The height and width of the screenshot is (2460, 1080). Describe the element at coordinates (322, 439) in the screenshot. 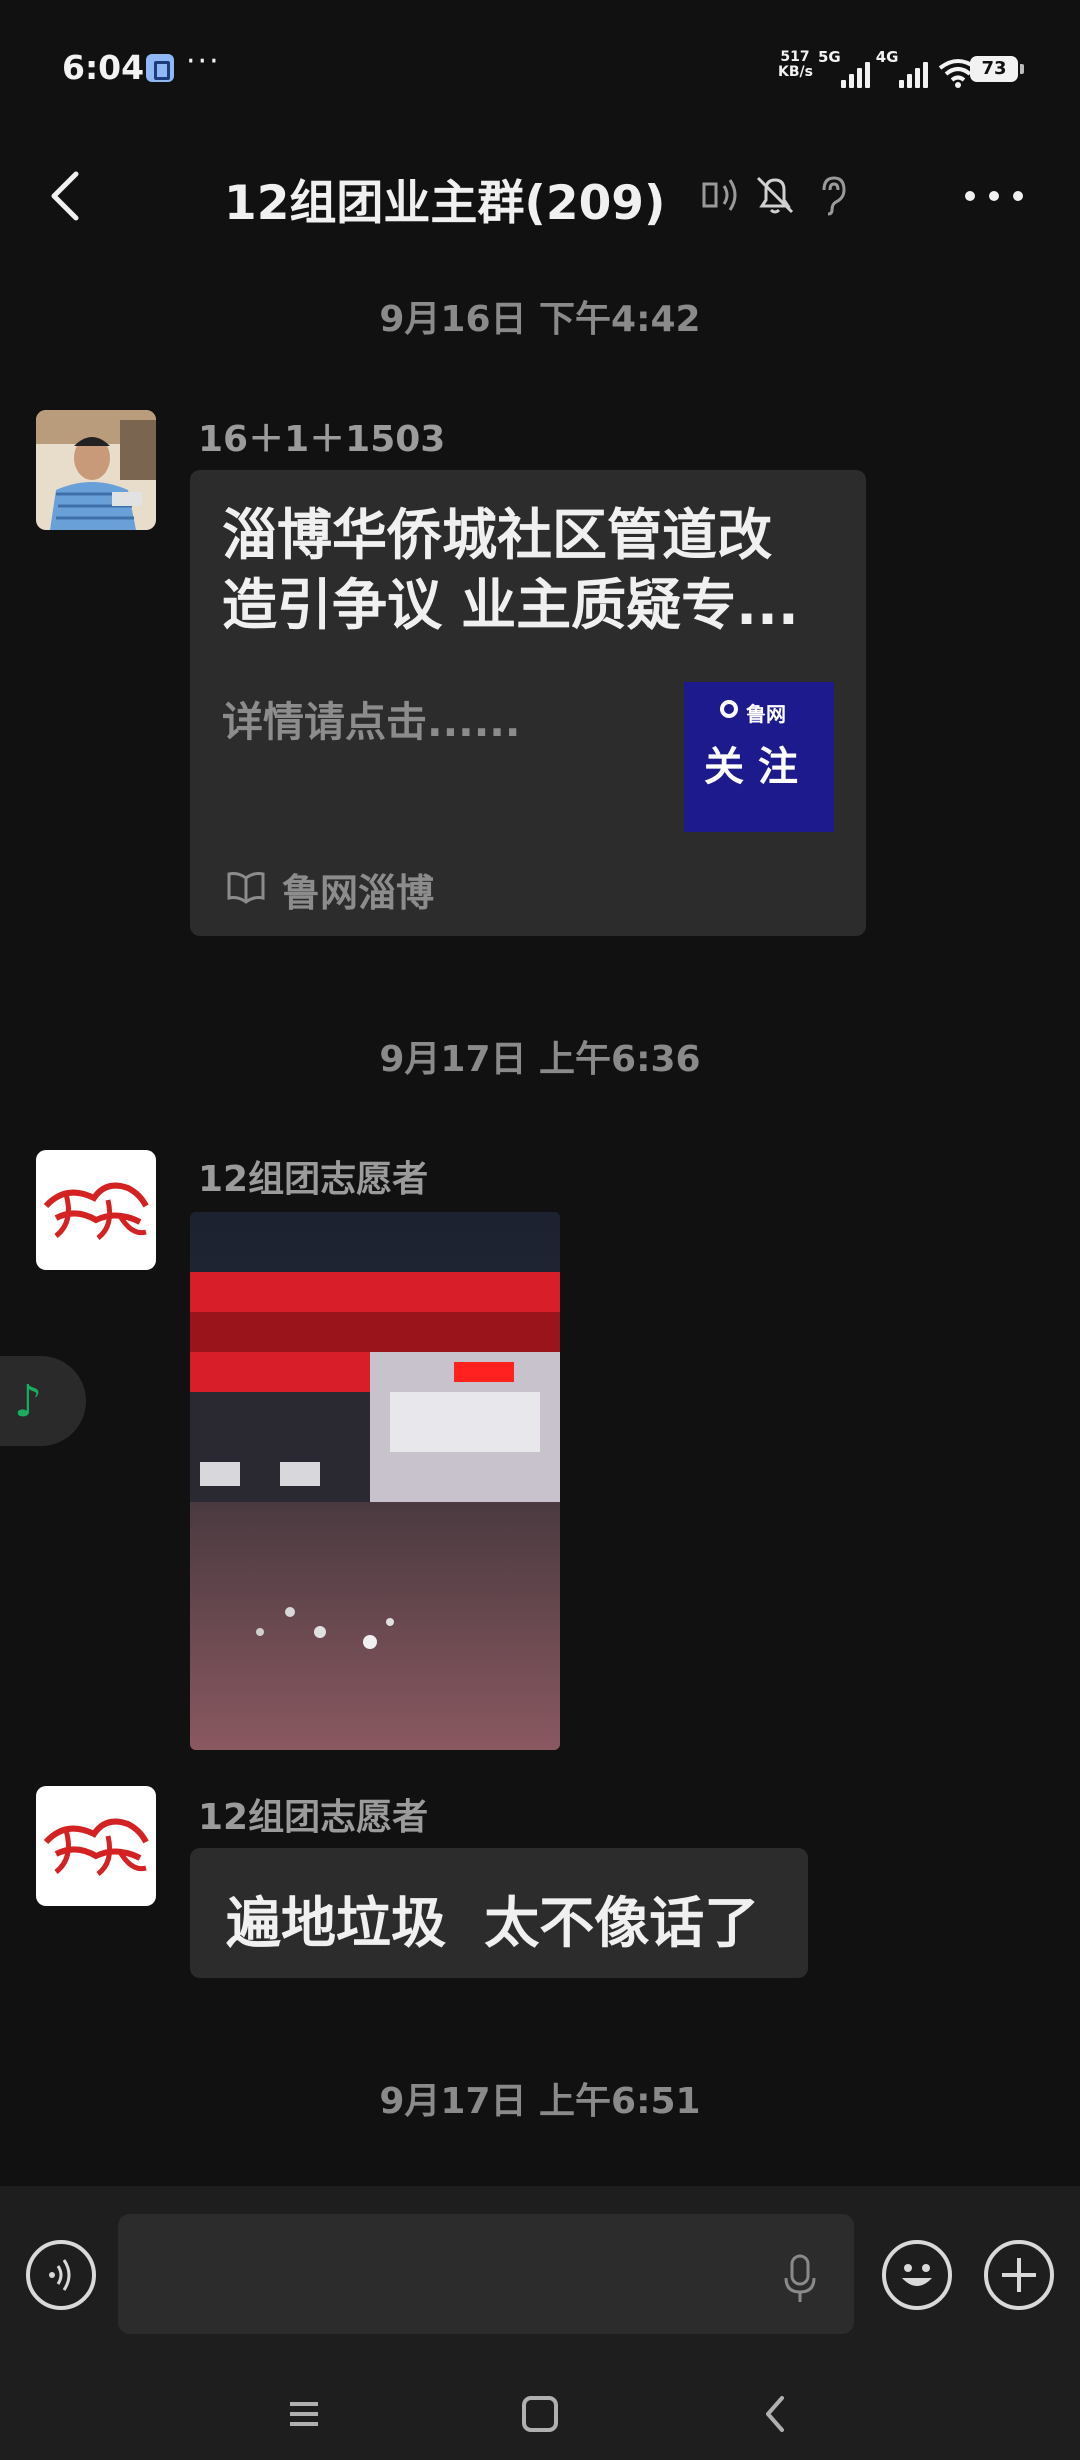

I see `sender-name: 16＋1＋1503` at that location.